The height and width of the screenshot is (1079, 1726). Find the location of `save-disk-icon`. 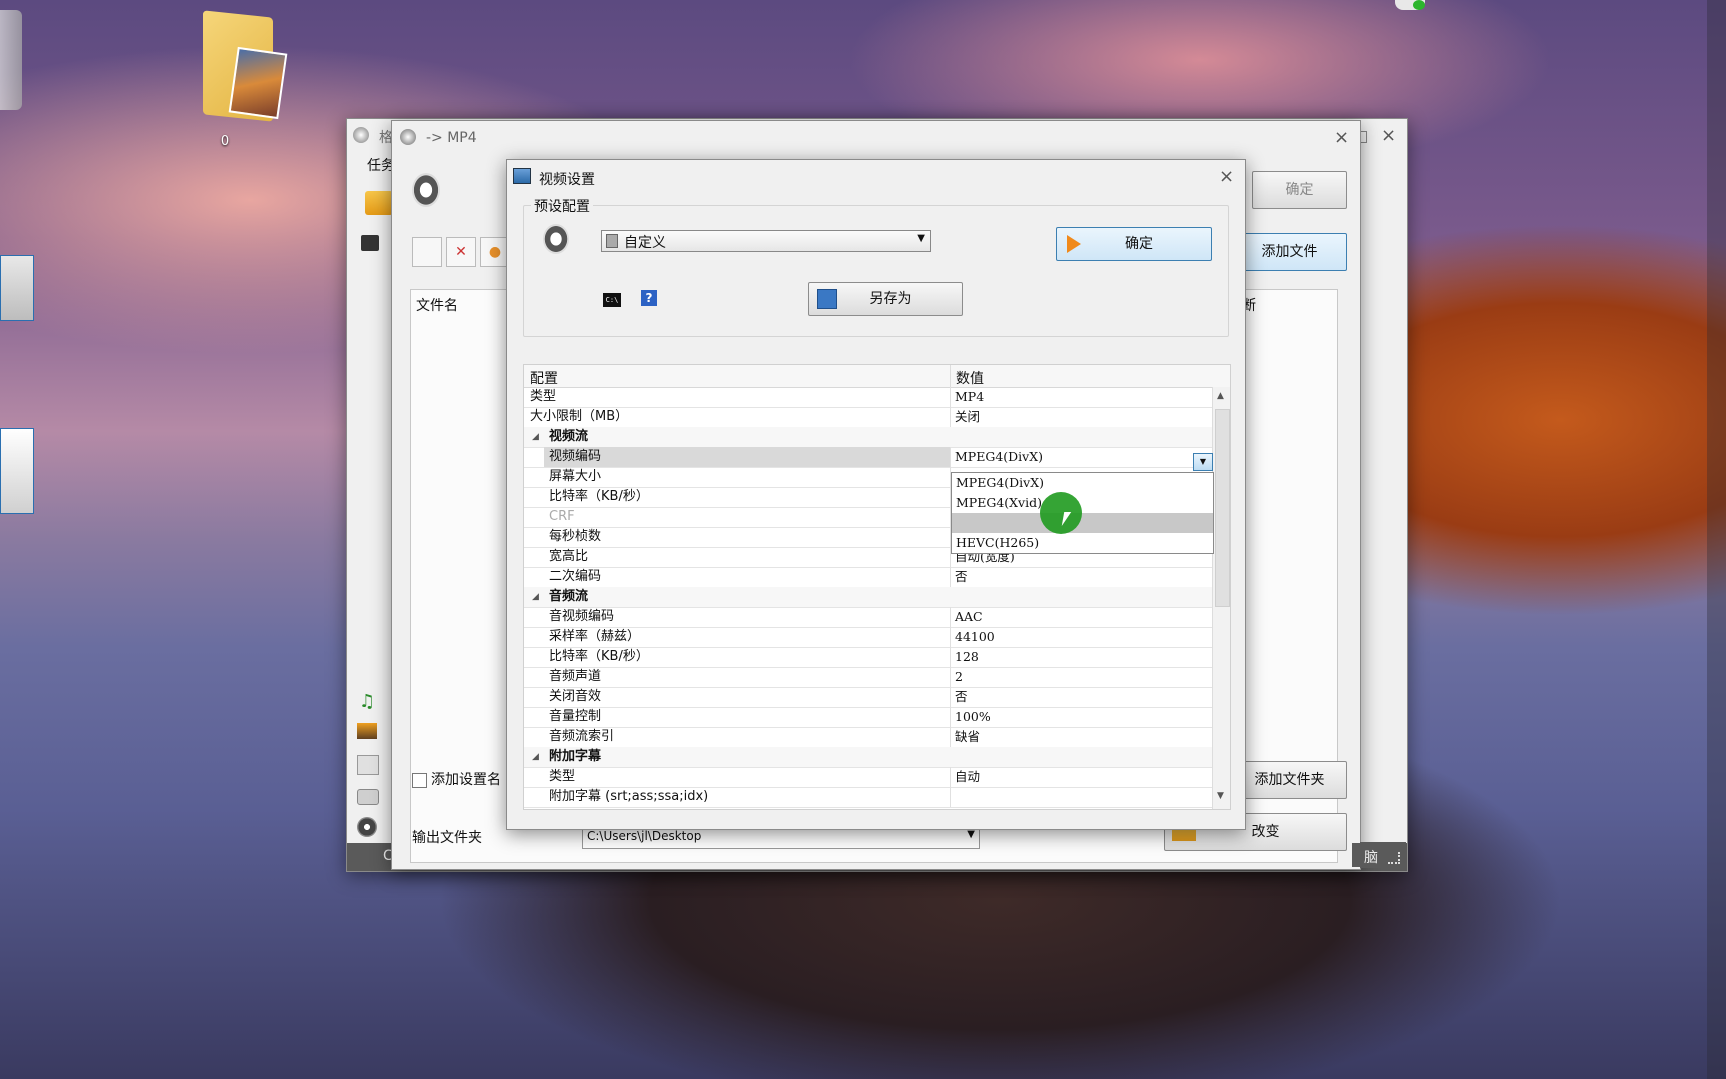

save-disk-icon is located at coordinates (827, 299).